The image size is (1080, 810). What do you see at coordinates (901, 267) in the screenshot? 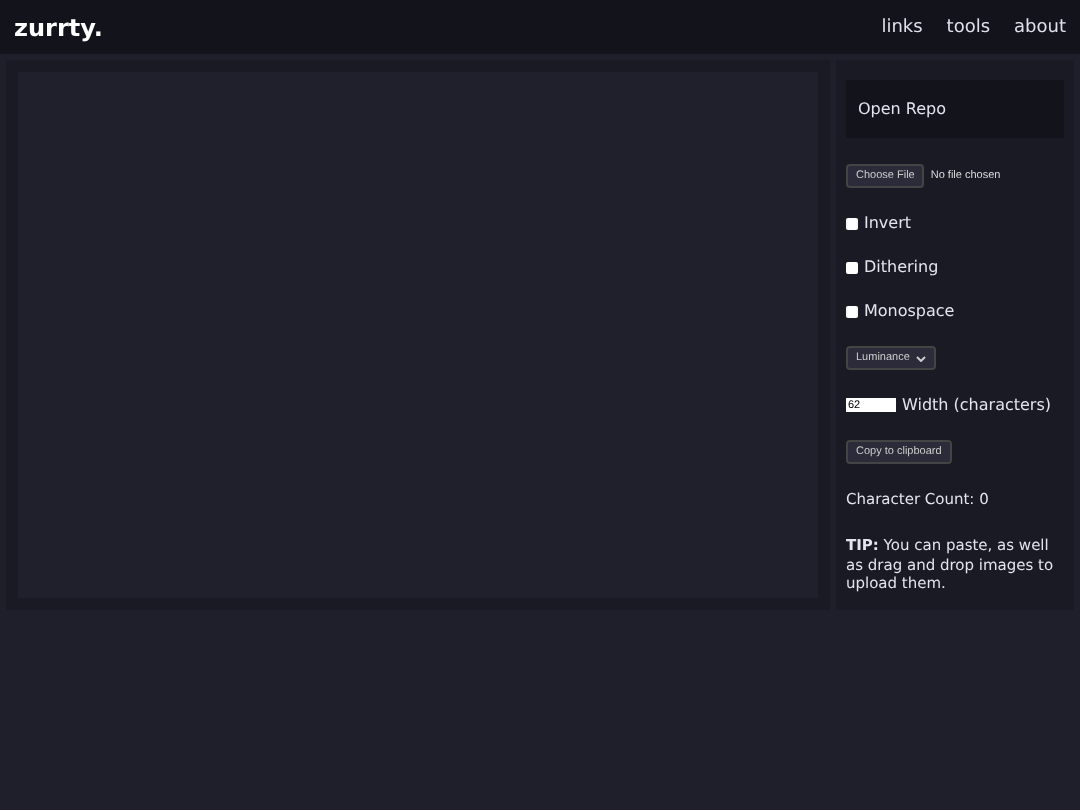
I see `checkbox-label: Dithering` at bounding box center [901, 267].